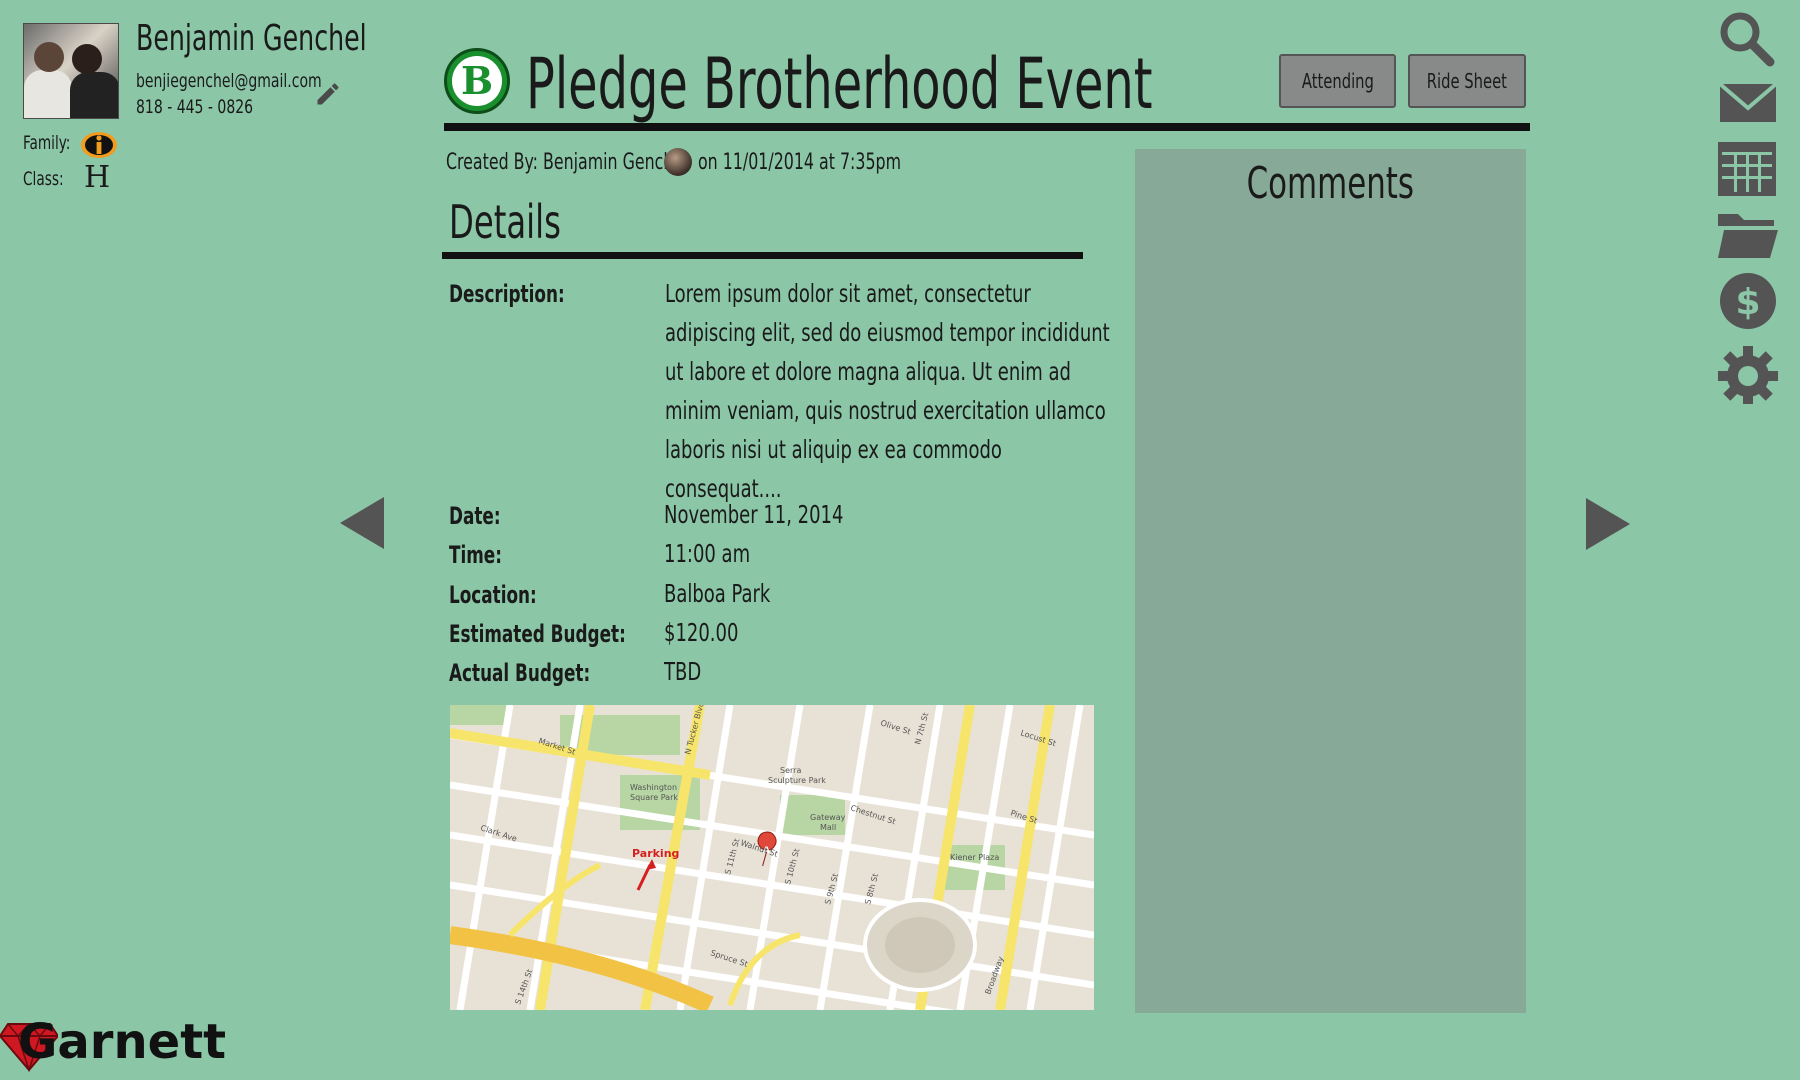 The width and height of the screenshot is (1800, 1080). Describe the element at coordinates (987, 127) in the screenshot. I see `title-divider` at that location.